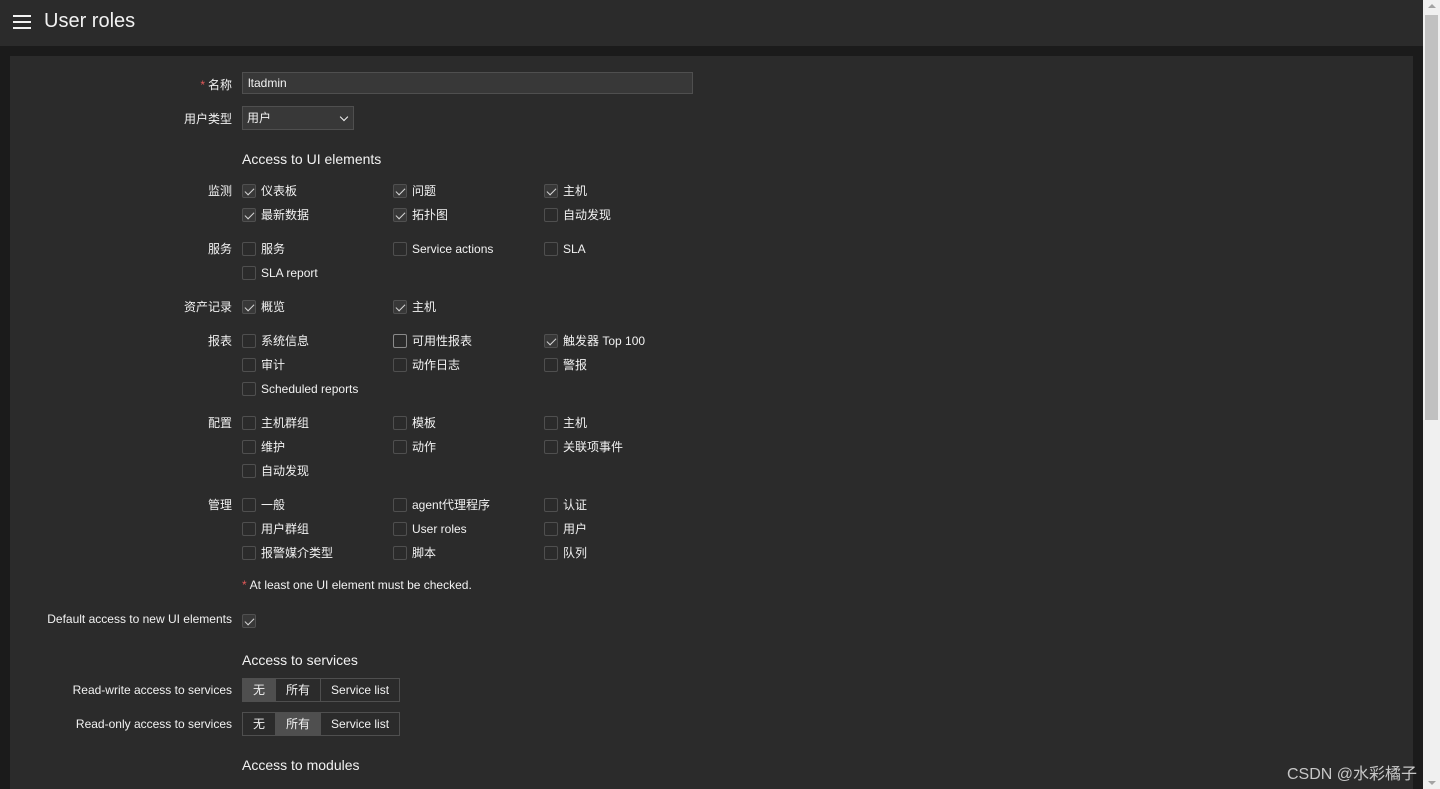 This screenshot has width=1440, height=789. I want to click on checkbox-services-sla: SLA, so click(565, 247).